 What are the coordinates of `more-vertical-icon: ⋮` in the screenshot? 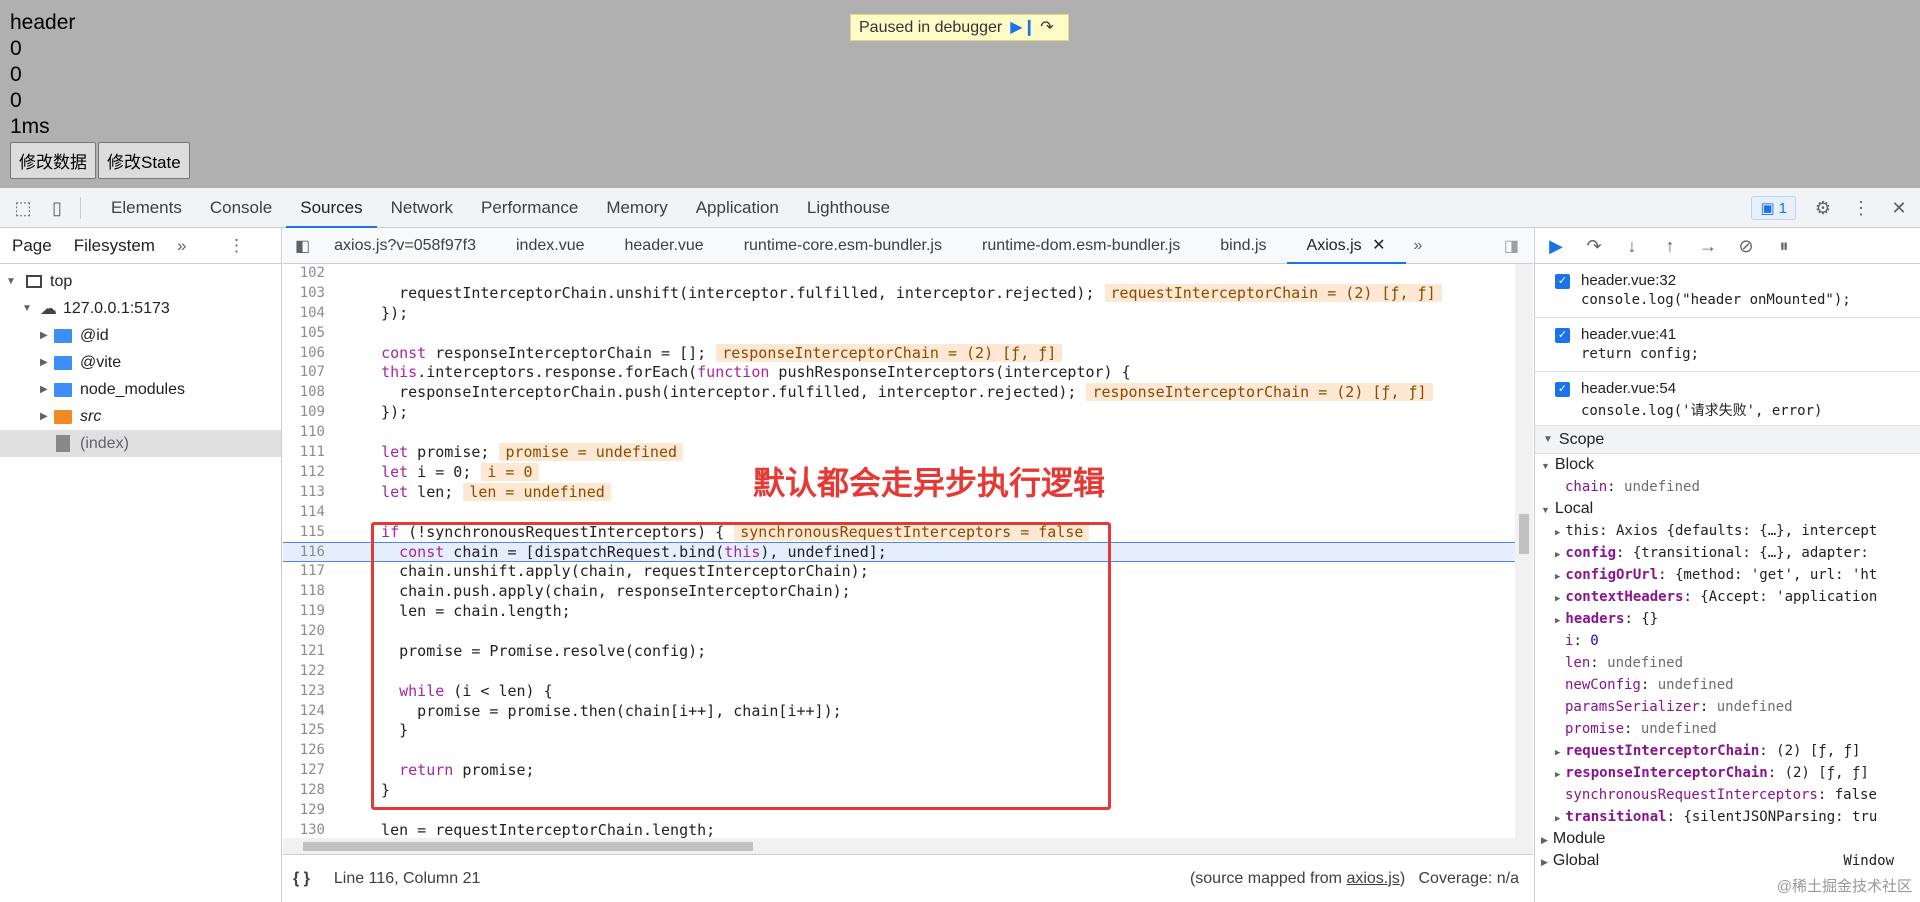 It's located at (1861, 208).